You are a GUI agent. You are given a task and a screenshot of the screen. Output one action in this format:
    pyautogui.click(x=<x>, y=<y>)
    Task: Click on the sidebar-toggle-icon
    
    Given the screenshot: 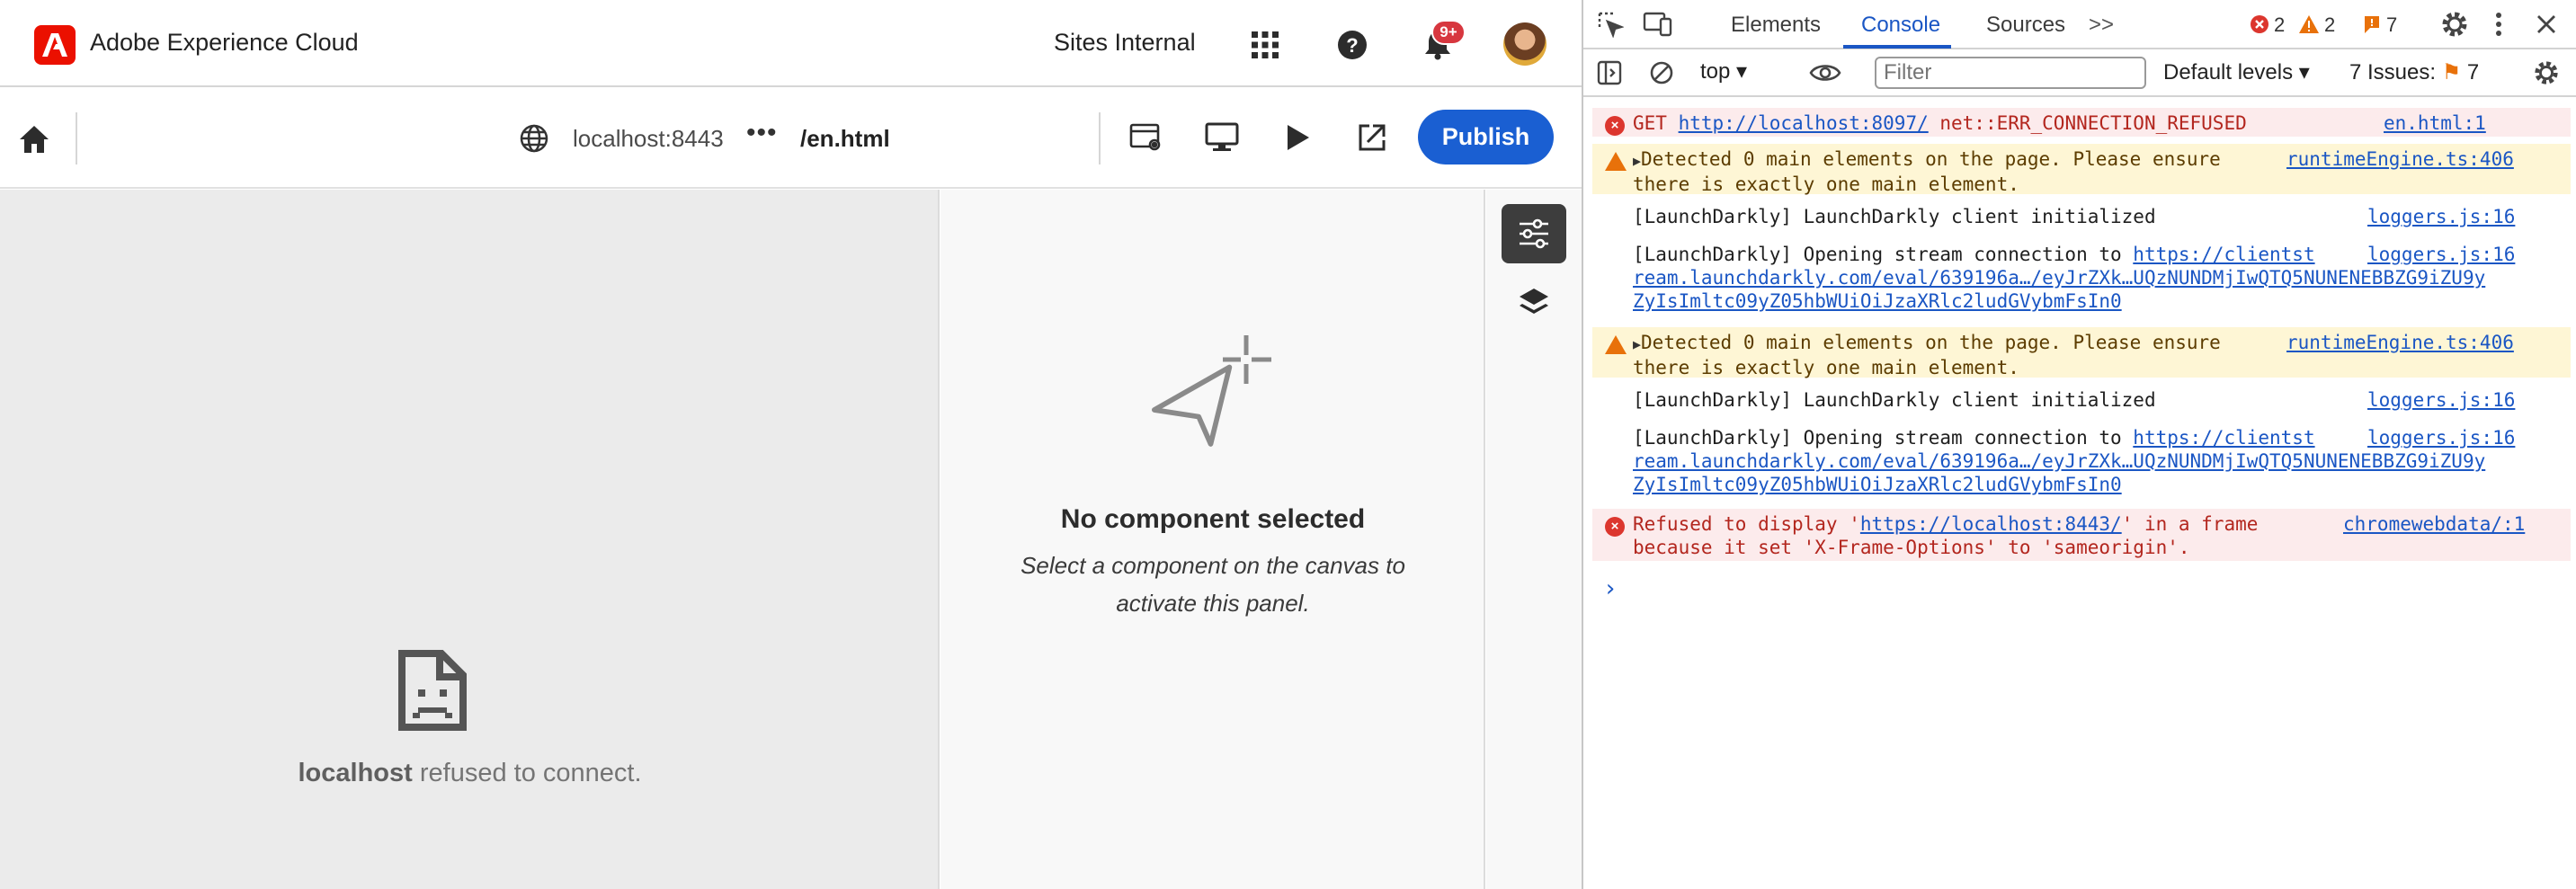 What is the action you would take?
    pyautogui.click(x=1610, y=72)
    